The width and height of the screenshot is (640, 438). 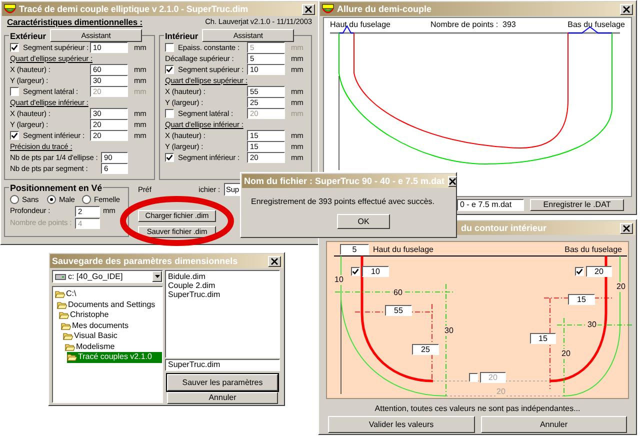 What do you see at coordinates (503, 228) in the screenshot?
I see `window-title: du contour intérieur` at bounding box center [503, 228].